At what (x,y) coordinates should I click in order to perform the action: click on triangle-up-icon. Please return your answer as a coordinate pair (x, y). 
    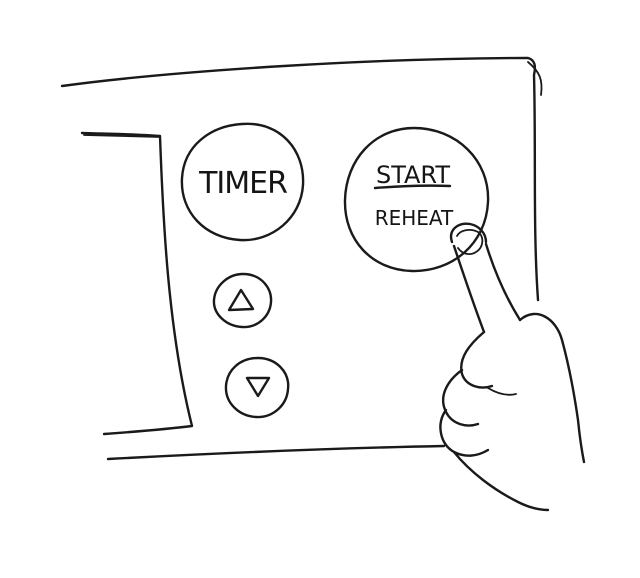
    Looking at the image, I should click on (241, 300).